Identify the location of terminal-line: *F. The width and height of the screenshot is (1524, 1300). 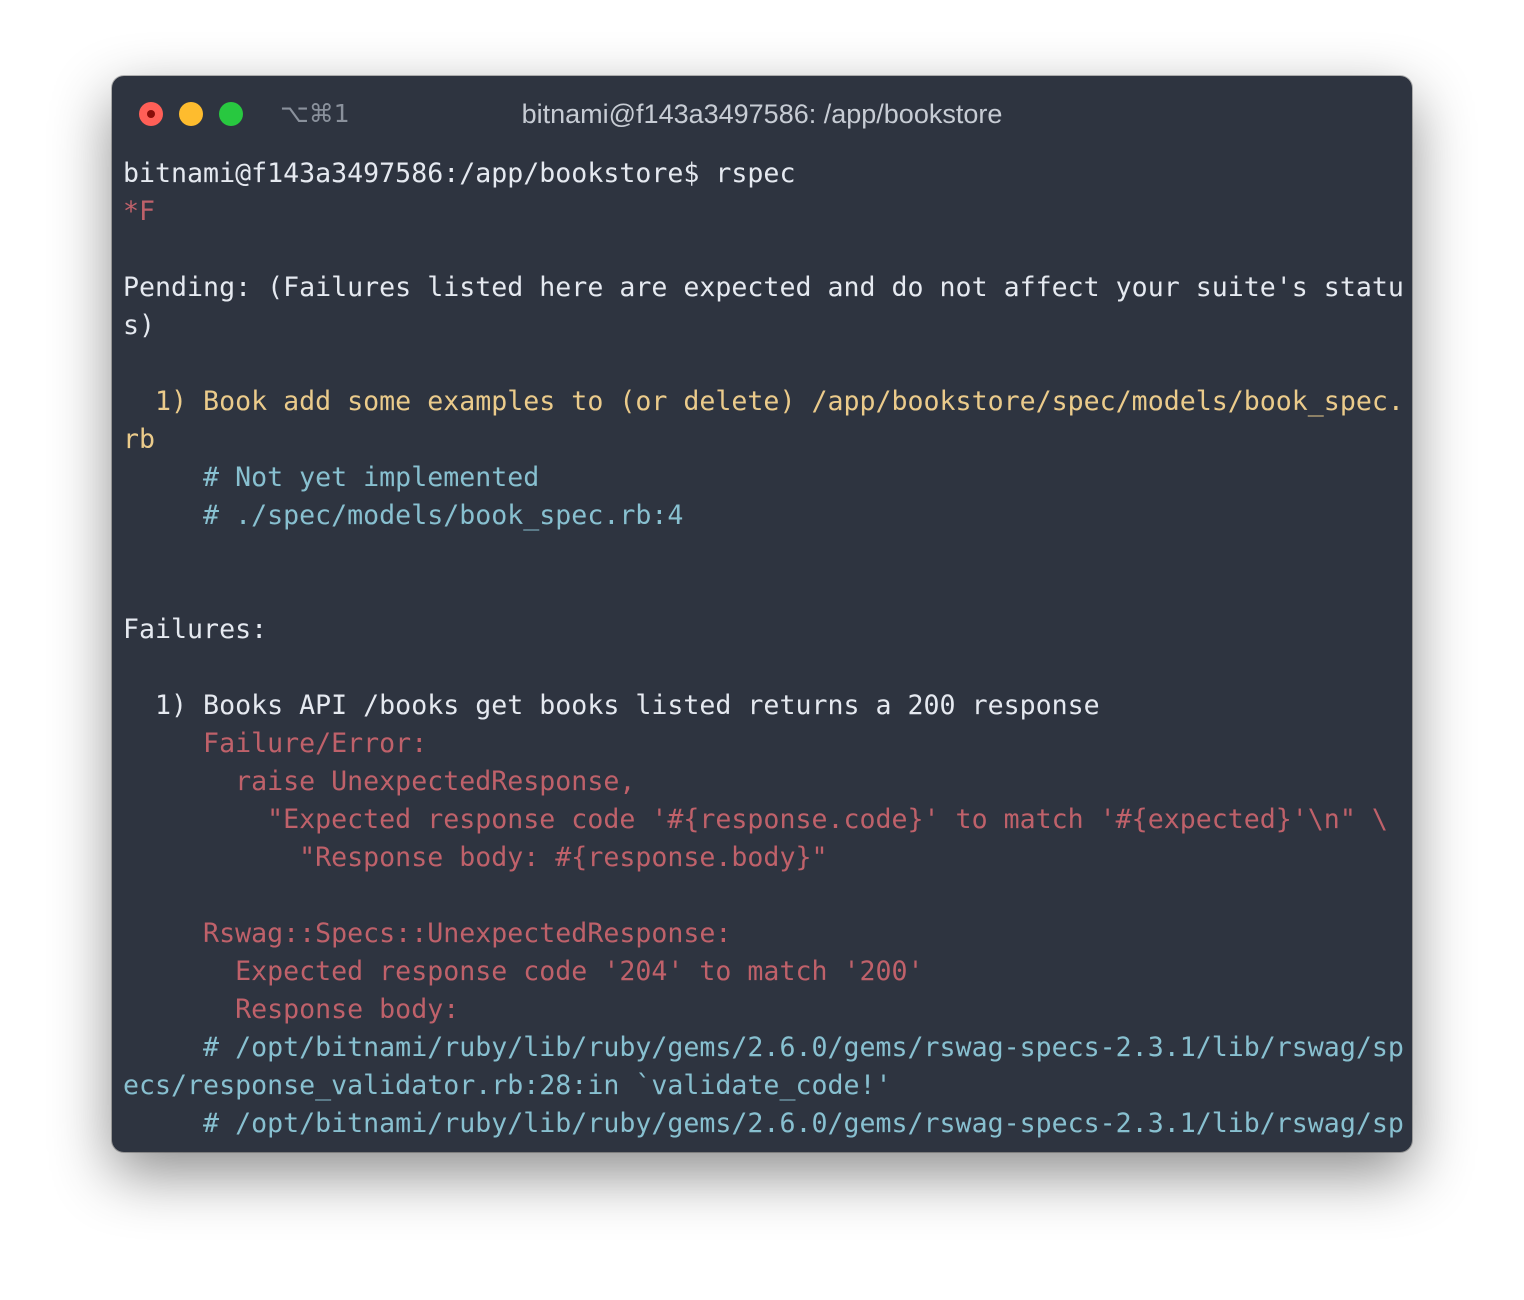
(139, 211).